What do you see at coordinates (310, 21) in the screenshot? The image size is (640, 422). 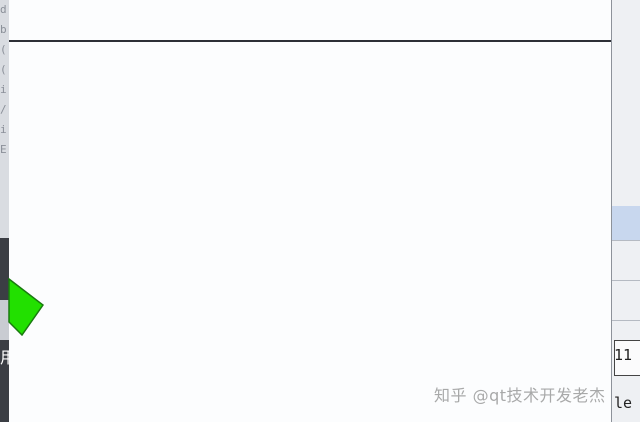 I see `document-header` at bounding box center [310, 21].